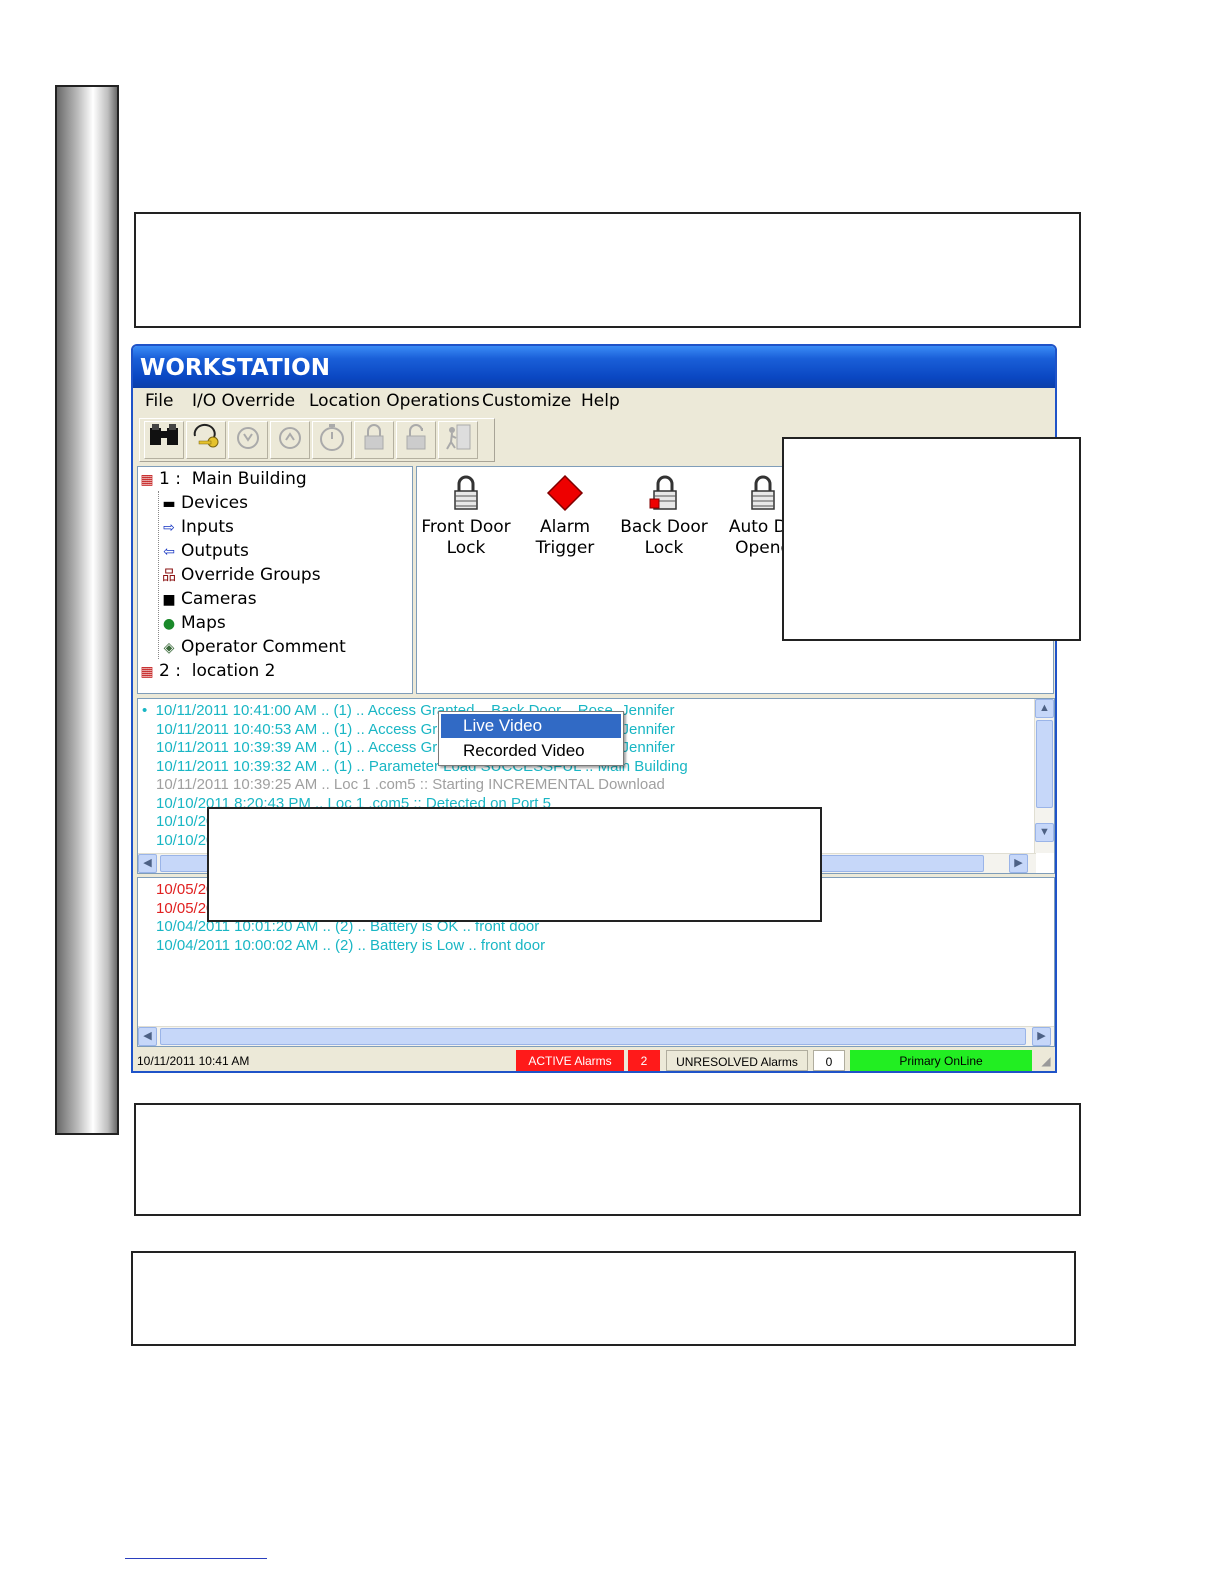  Describe the element at coordinates (514, 864) in the screenshot. I see `callout-box-middle` at that location.